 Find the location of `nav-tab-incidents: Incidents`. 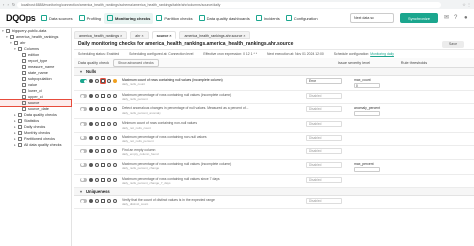

nav-tab-incidents: Incidents is located at coordinates (268, 18).